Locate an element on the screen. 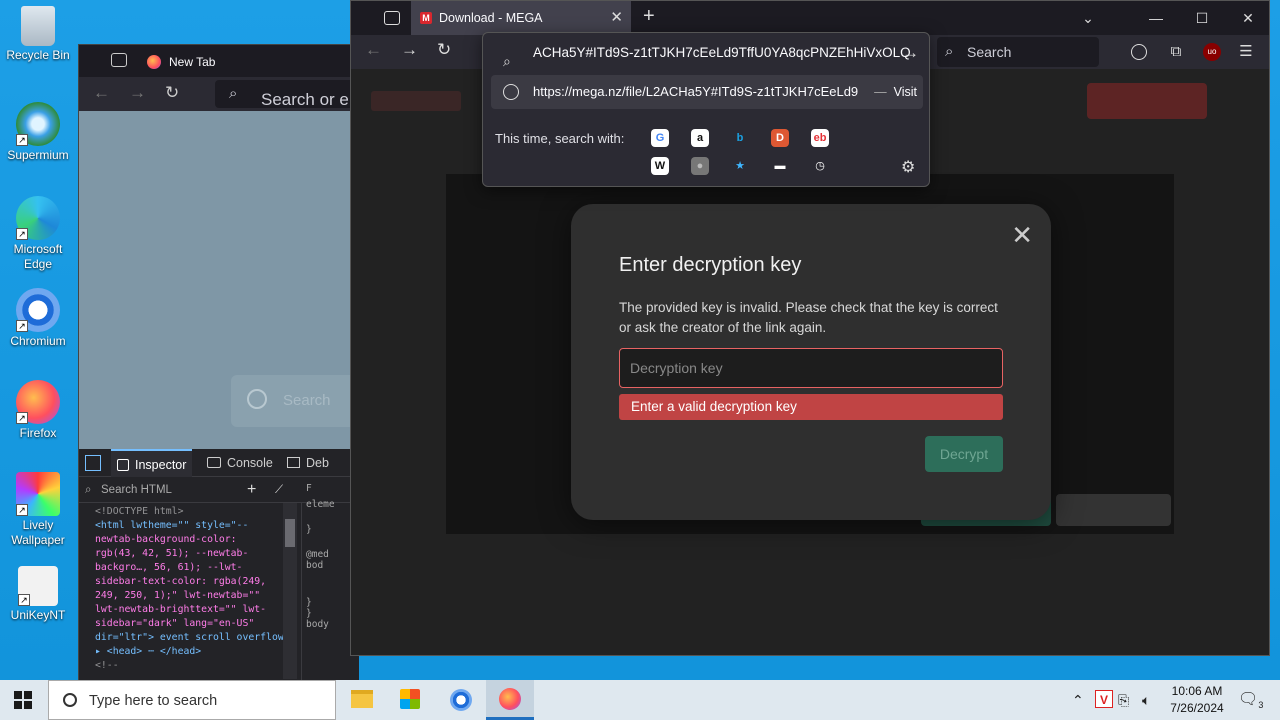 This screenshot has width=1280, height=720. duckduckgo-icon: D is located at coordinates (780, 138).